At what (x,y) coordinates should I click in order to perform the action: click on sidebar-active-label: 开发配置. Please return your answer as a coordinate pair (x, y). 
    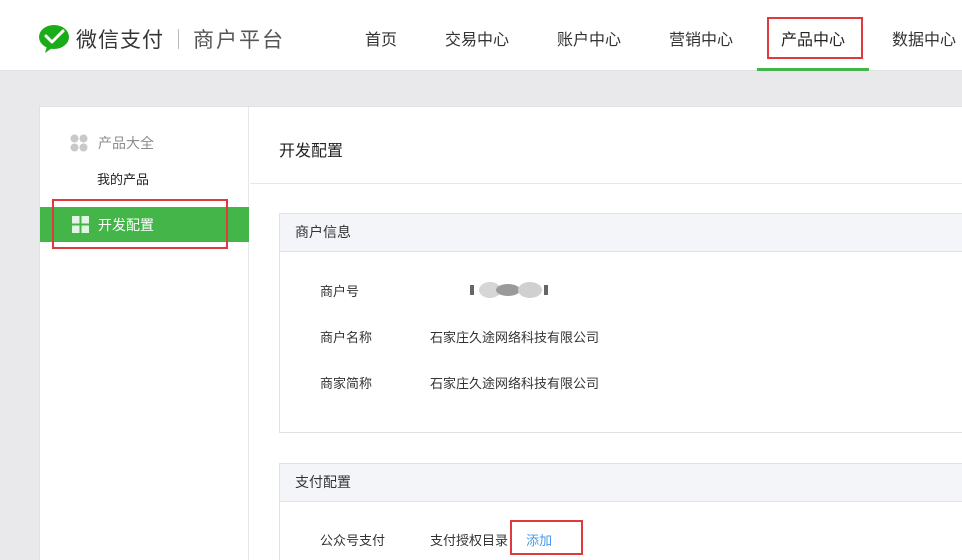
    Looking at the image, I should click on (126, 225).